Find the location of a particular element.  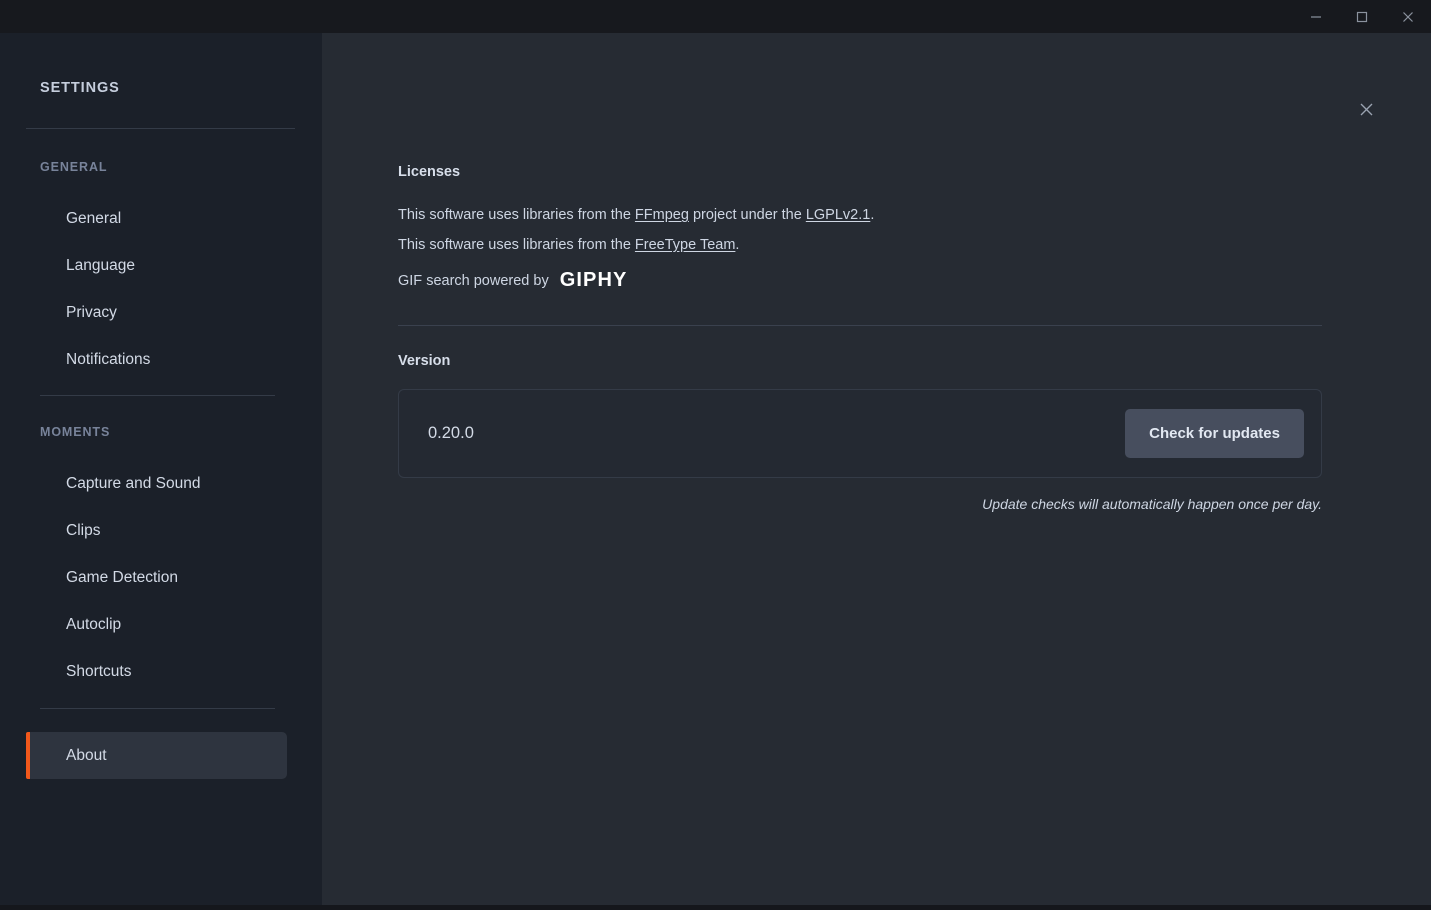

freetype-link: FreeType Team is located at coordinates (685, 245).